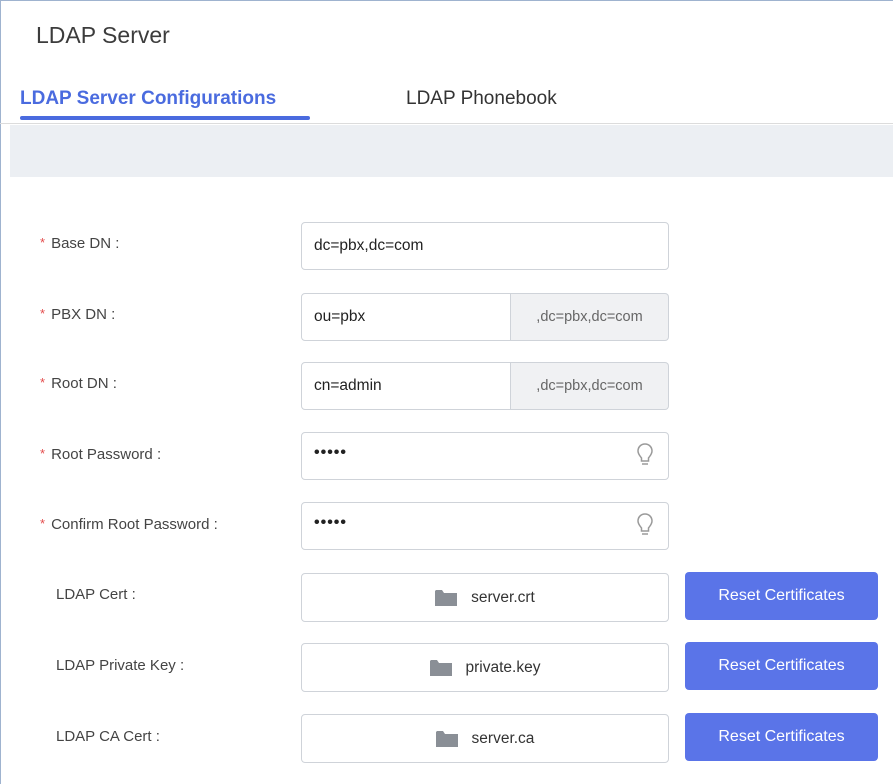  What do you see at coordinates (129, 524) in the screenshot?
I see `confirm-root-password-label: * Confirm Root Password :` at bounding box center [129, 524].